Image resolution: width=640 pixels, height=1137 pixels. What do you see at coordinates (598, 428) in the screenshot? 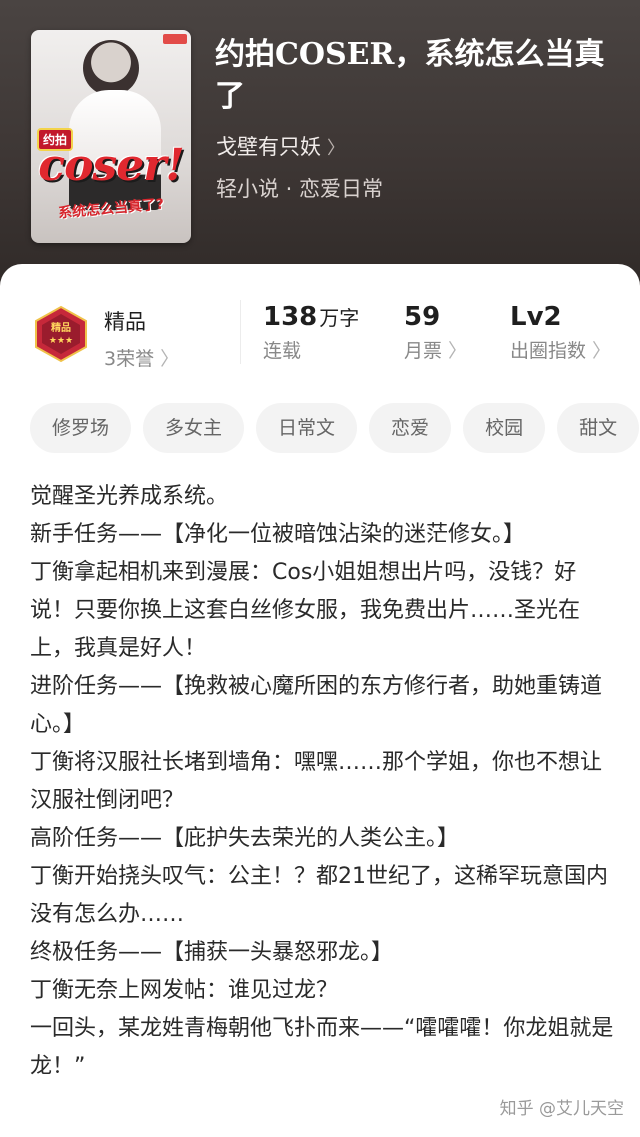
I see `tag-chip: 甜文` at bounding box center [598, 428].